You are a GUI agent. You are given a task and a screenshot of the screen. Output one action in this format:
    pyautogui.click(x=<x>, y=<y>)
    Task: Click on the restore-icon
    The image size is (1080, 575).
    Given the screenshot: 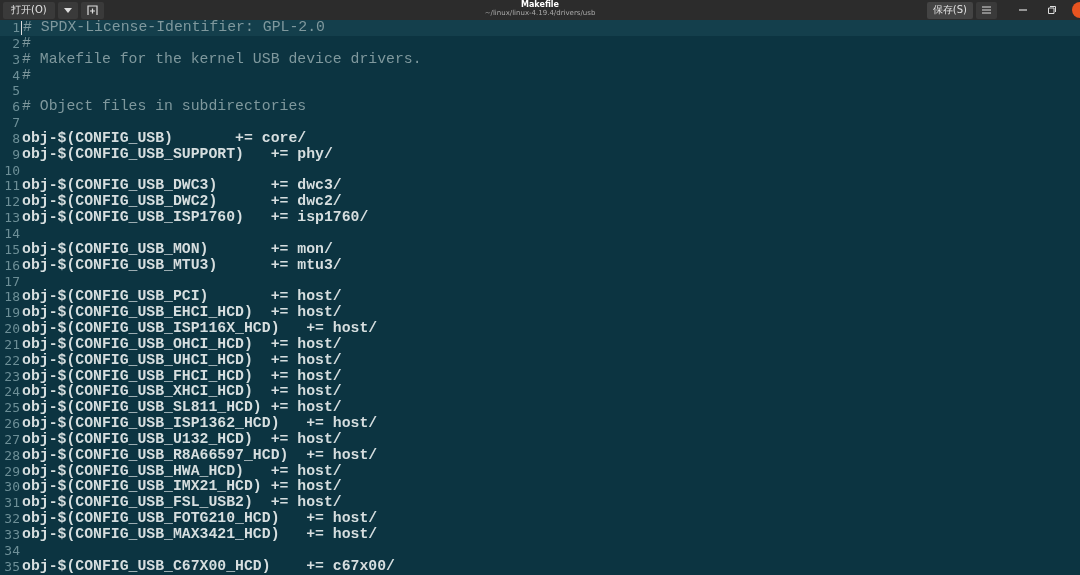 What is the action you would take?
    pyautogui.click(x=1052, y=10)
    